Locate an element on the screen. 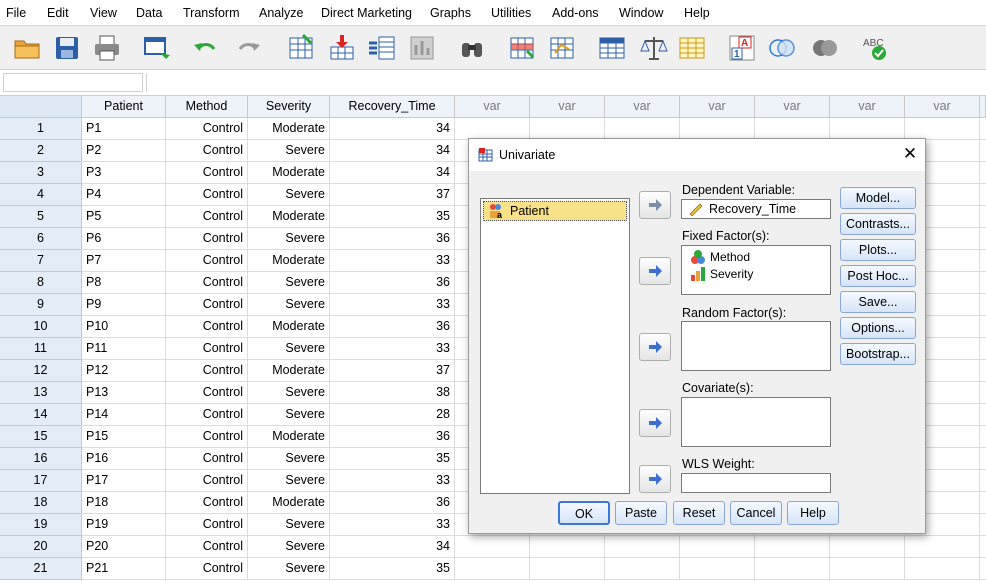  cell-patient: P3 is located at coordinates (124, 173).